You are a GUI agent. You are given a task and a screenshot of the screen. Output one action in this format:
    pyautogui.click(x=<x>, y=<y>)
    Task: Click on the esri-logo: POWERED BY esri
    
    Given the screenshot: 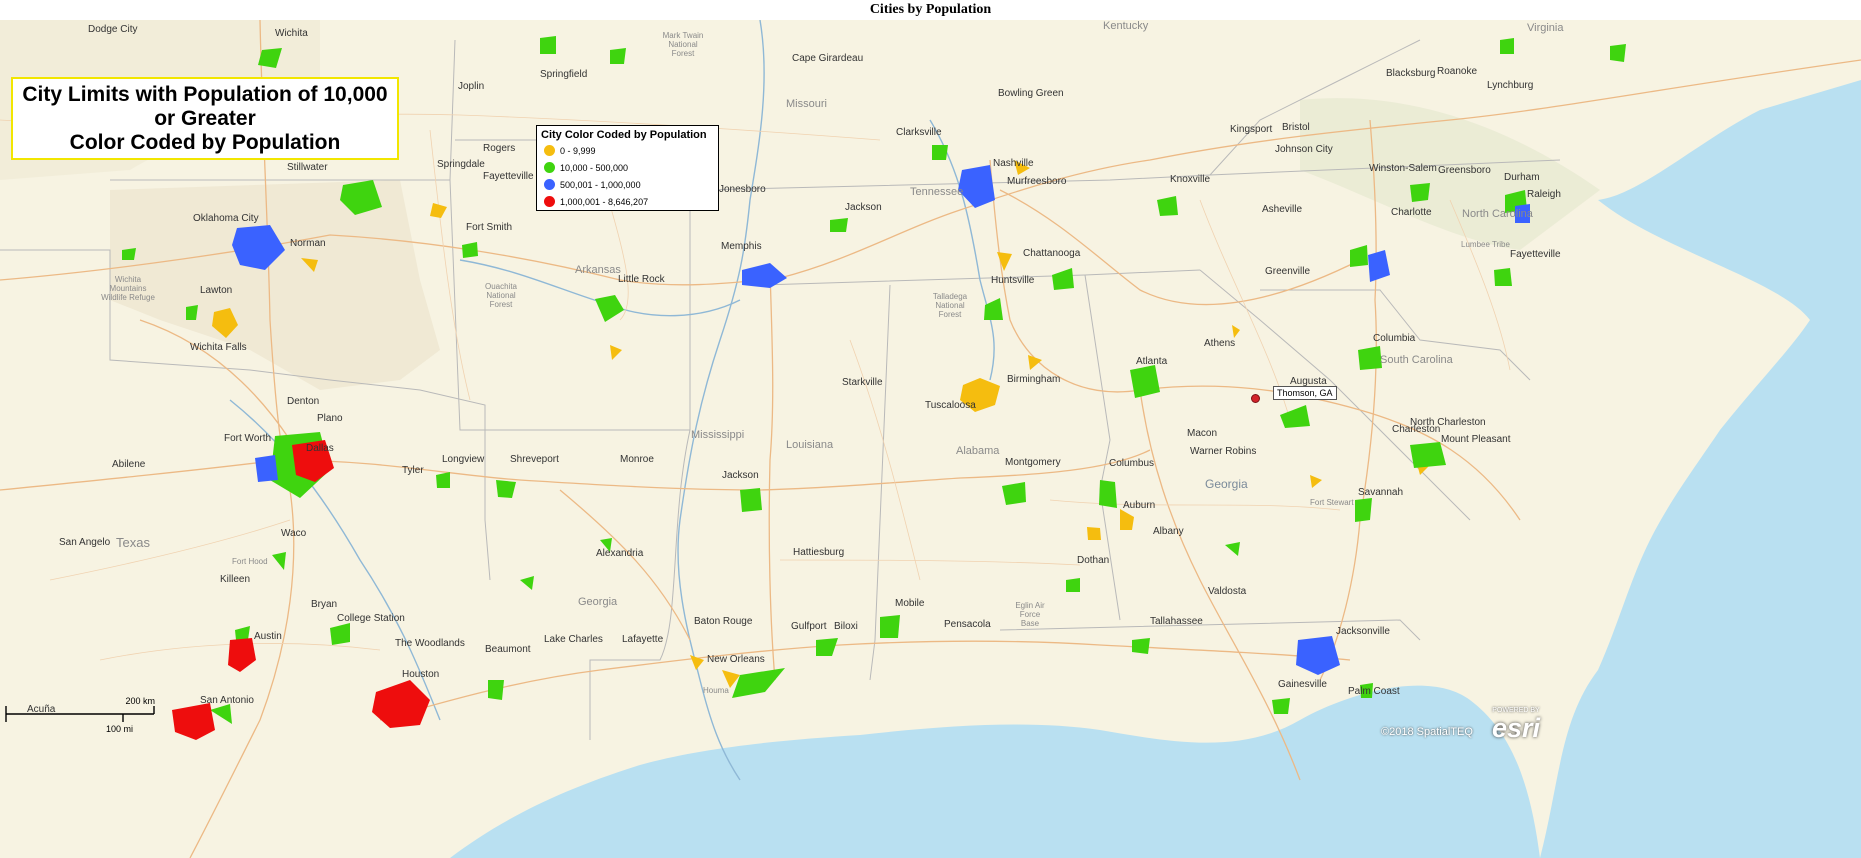 What is the action you would take?
    pyautogui.click(x=1516, y=725)
    